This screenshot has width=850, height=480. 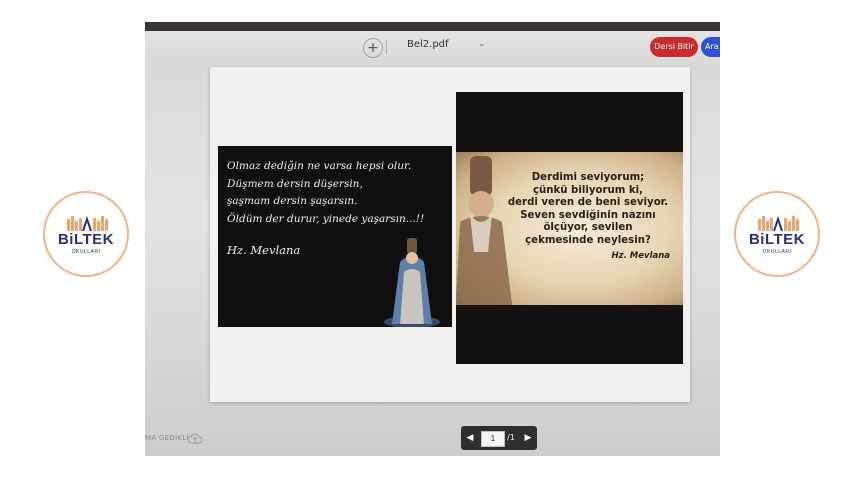 I want to click on next-page-icon: ▶, so click(x=528, y=438).